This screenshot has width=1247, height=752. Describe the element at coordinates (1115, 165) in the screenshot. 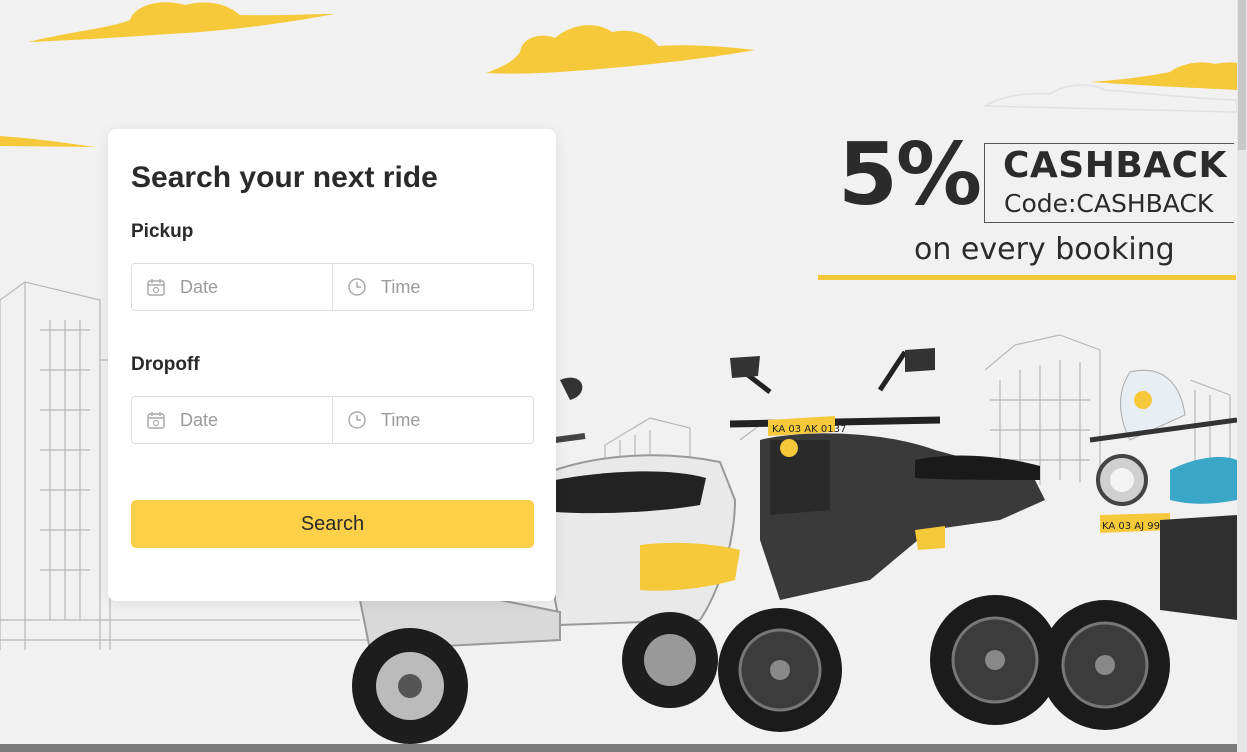

I see `promo-title: CASHBACK` at that location.